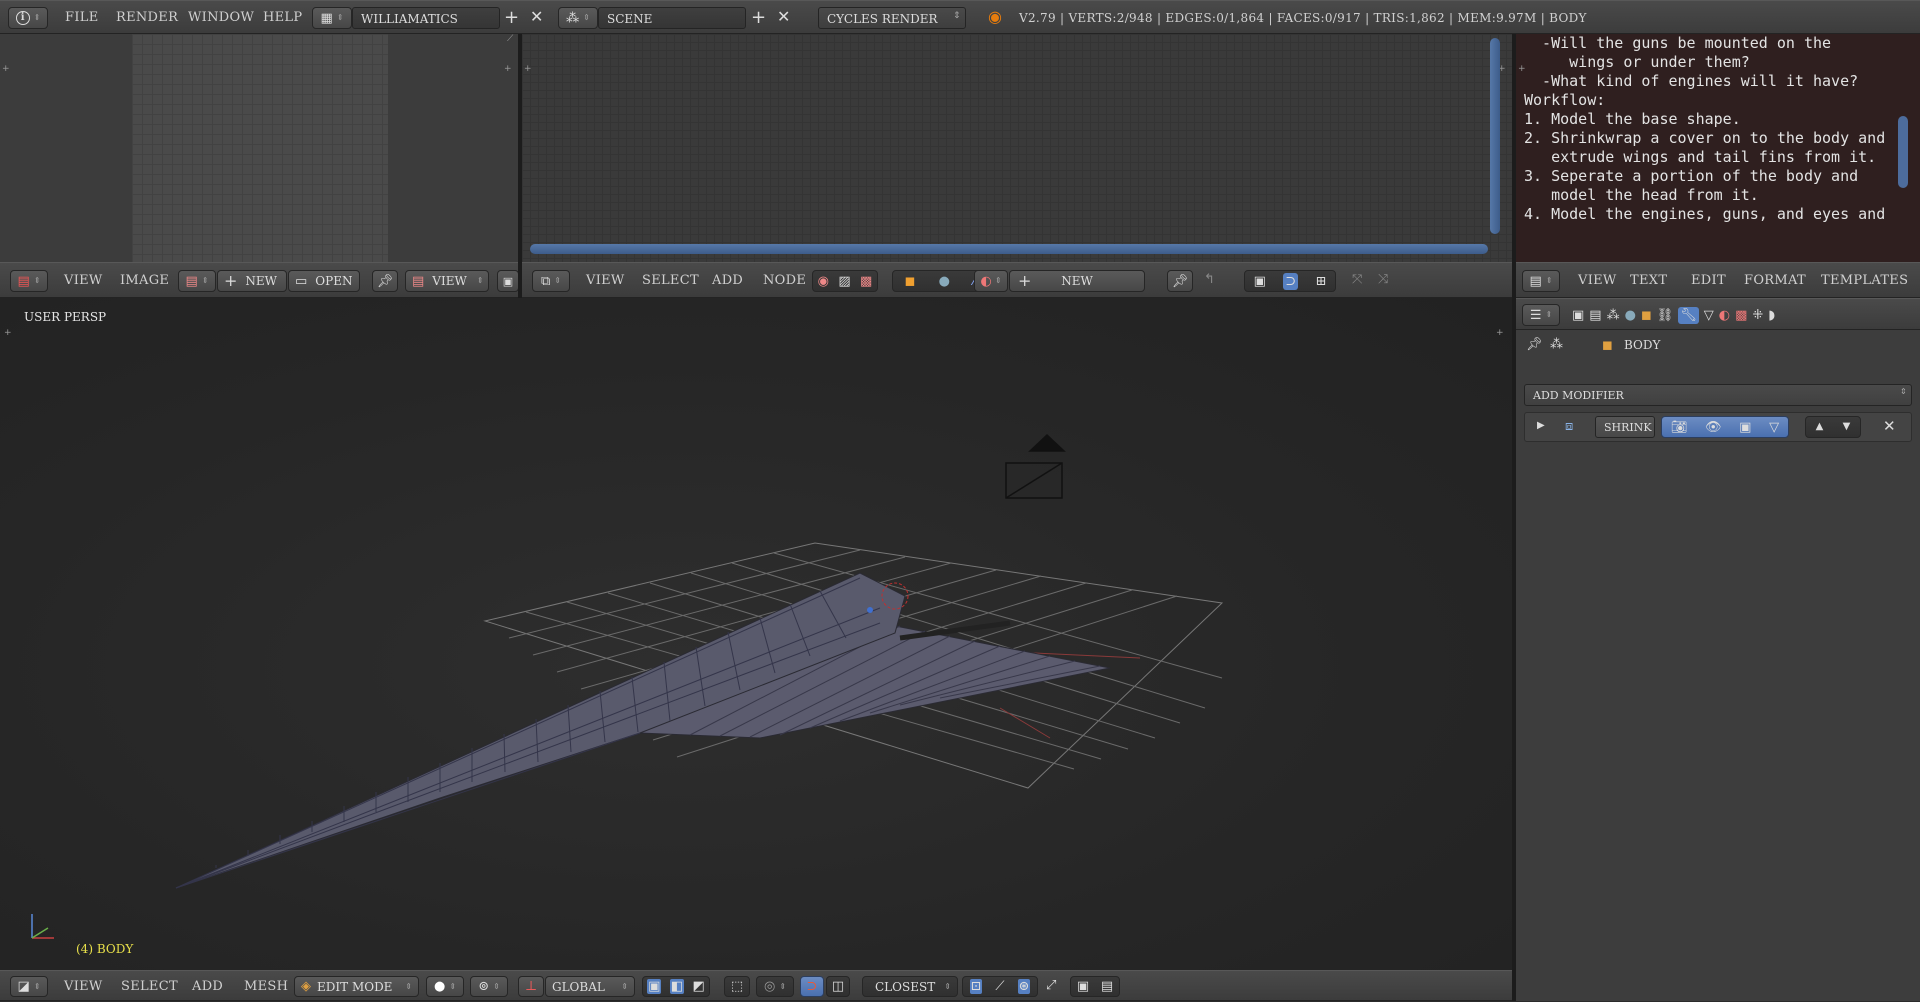 This screenshot has height=1002, width=1920. What do you see at coordinates (1757, 315) in the screenshot?
I see `particles-tab-icon: ⁜` at bounding box center [1757, 315].